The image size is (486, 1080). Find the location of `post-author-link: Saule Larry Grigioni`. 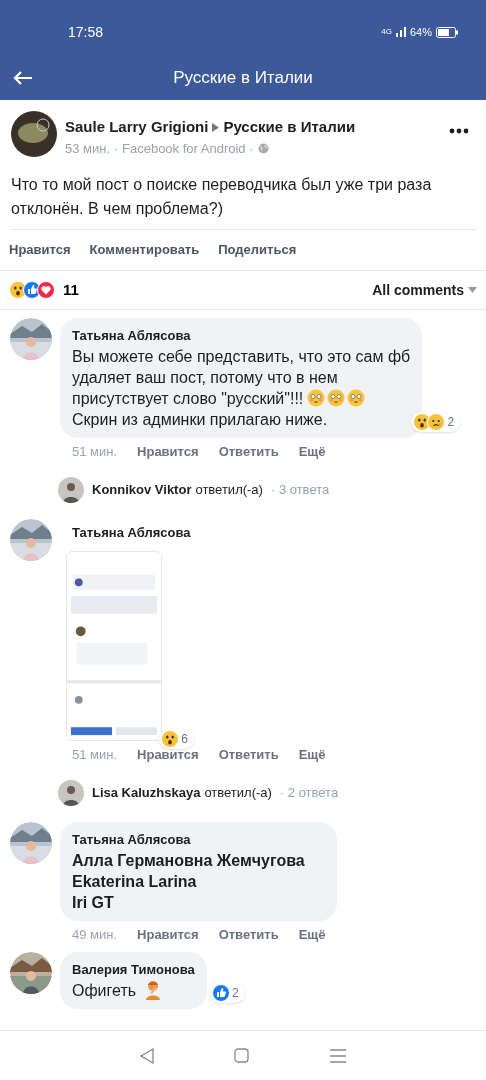

post-author-link: Saule Larry Grigioni is located at coordinates (137, 127).